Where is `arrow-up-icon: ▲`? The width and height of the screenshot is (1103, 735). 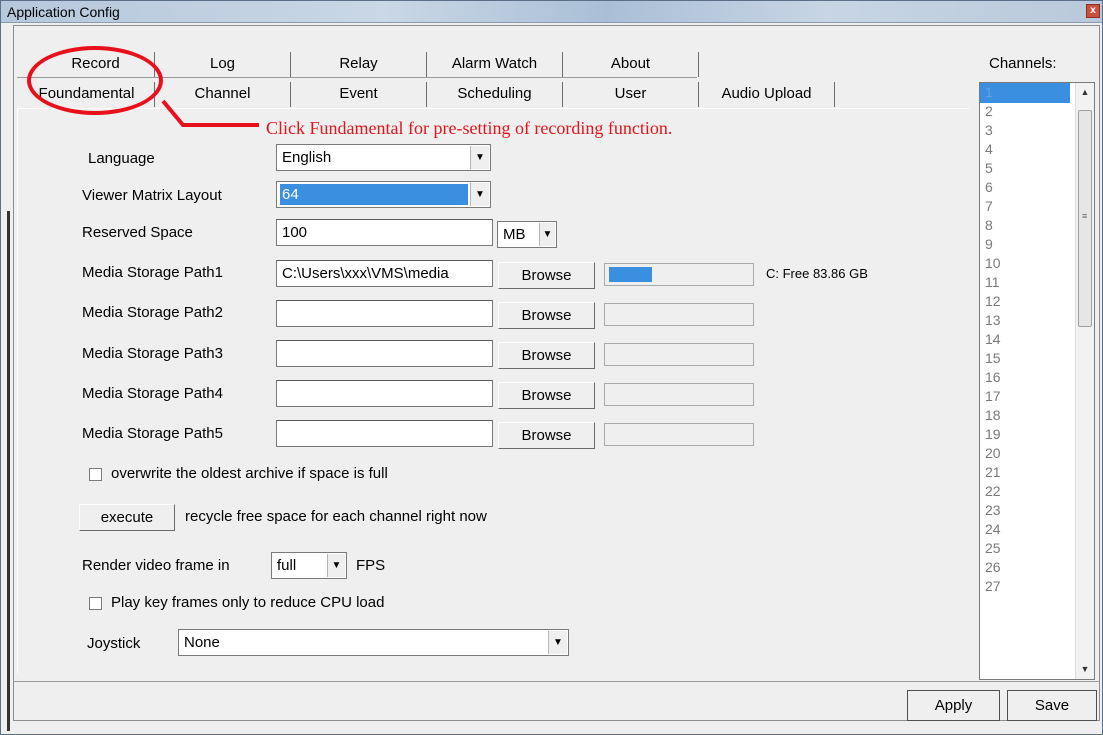 arrow-up-icon: ▲ is located at coordinates (1085, 92).